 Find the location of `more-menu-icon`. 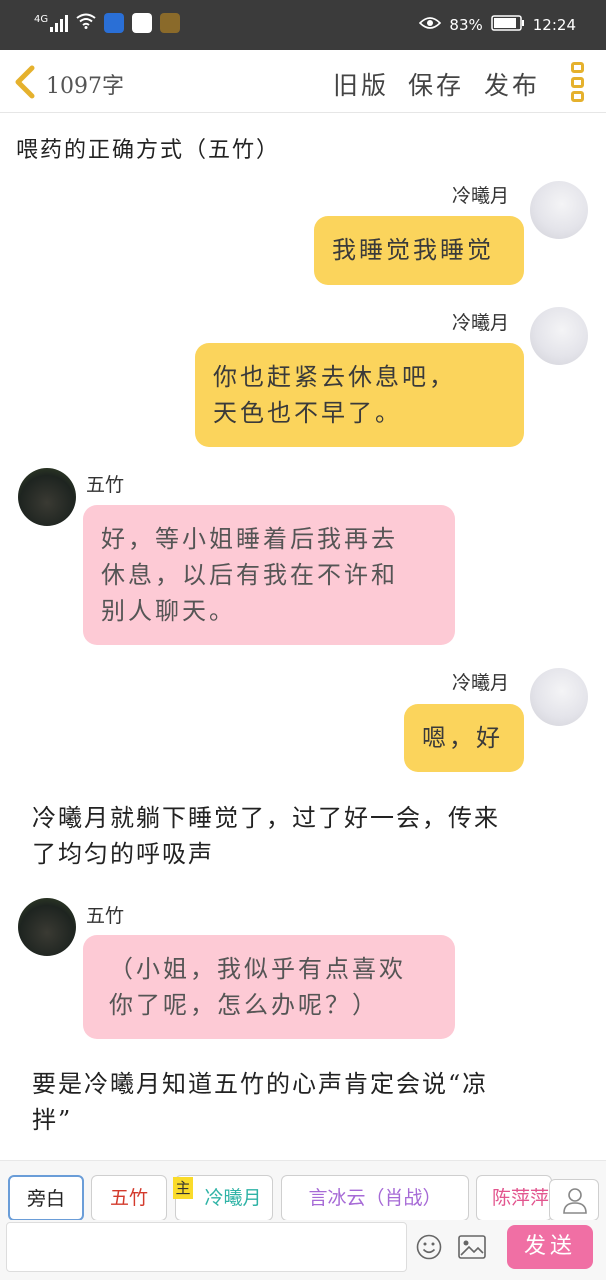

more-menu-icon is located at coordinates (577, 82).